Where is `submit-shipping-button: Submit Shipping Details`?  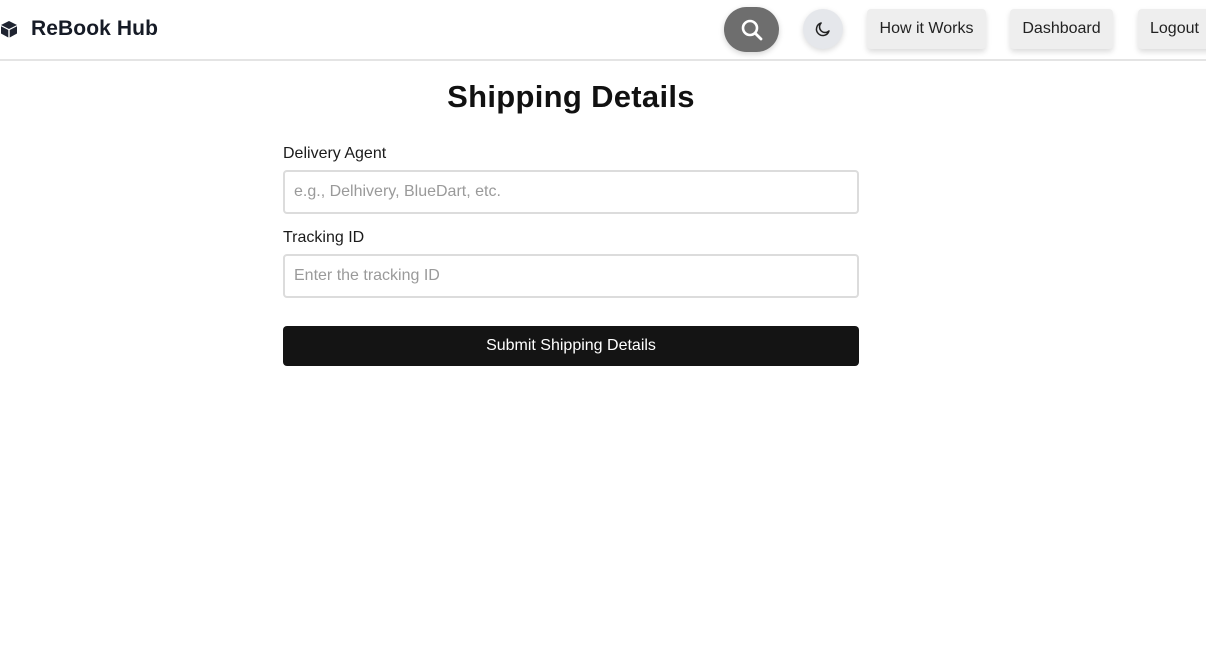
submit-shipping-button: Submit Shipping Details is located at coordinates (571, 346).